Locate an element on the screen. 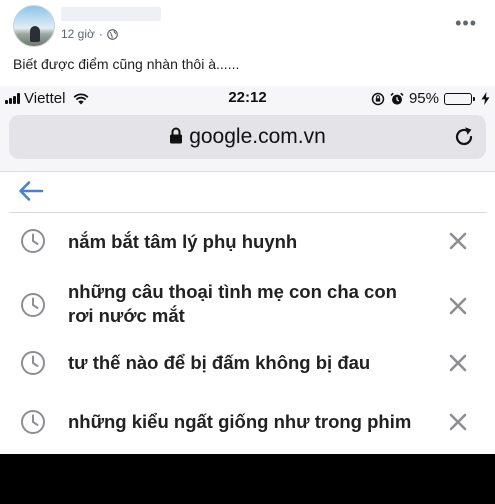  post-timestamp: 12 giờ is located at coordinates (78, 34).